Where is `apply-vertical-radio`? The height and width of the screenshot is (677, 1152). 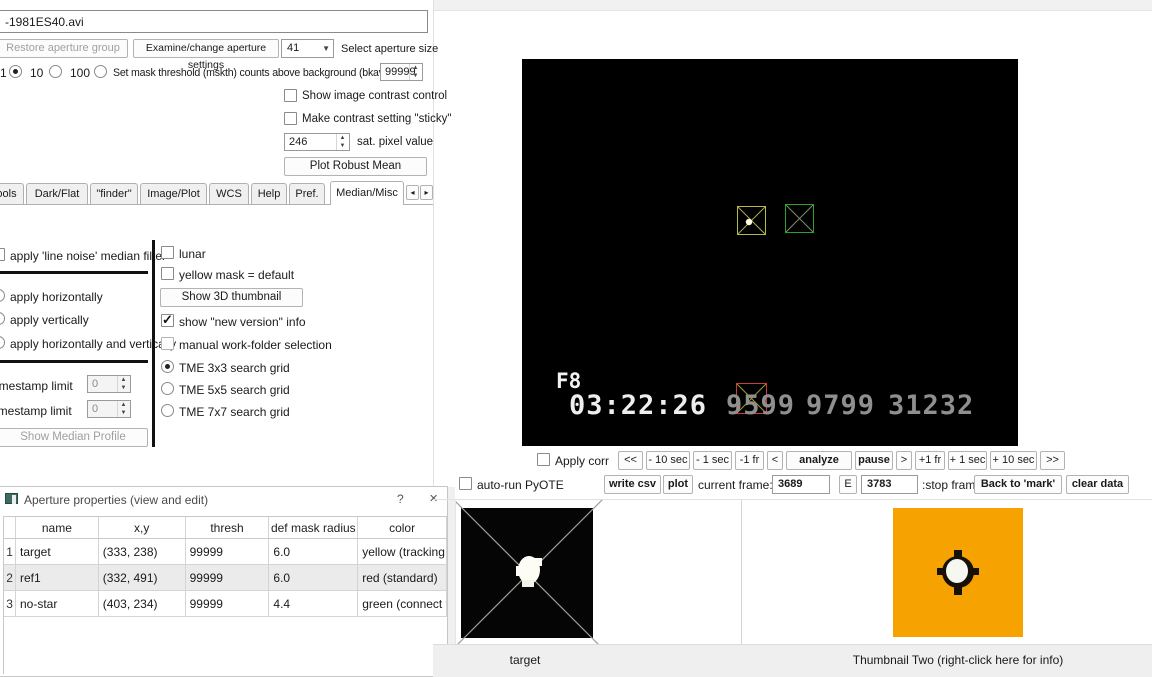
apply-vertical-radio is located at coordinates (2, 318).